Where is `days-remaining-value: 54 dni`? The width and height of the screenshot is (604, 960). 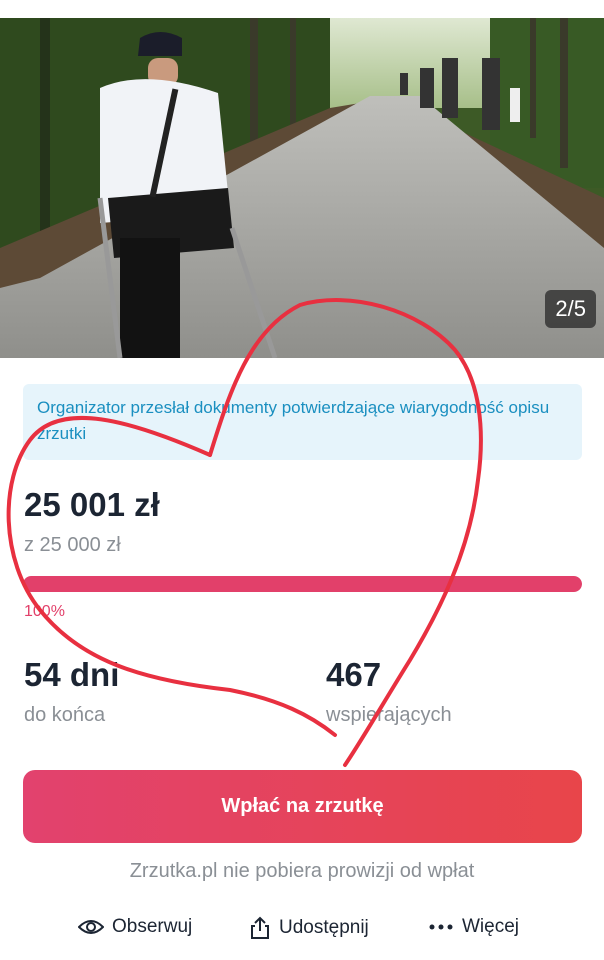
days-remaining-value: 54 dni is located at coordinates (72, 674).